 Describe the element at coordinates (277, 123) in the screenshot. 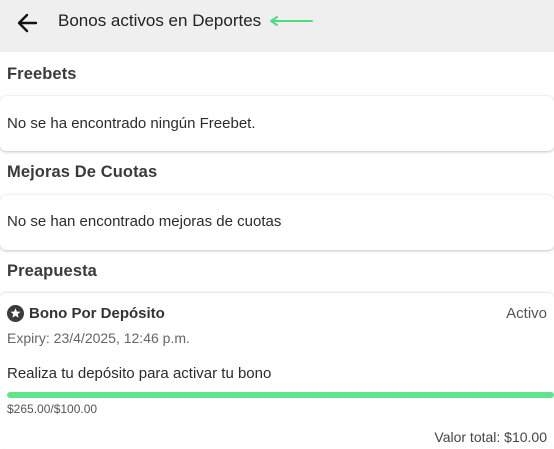

I see `freebets-card: No se ha encontrado ningún Freebet.` at that location.